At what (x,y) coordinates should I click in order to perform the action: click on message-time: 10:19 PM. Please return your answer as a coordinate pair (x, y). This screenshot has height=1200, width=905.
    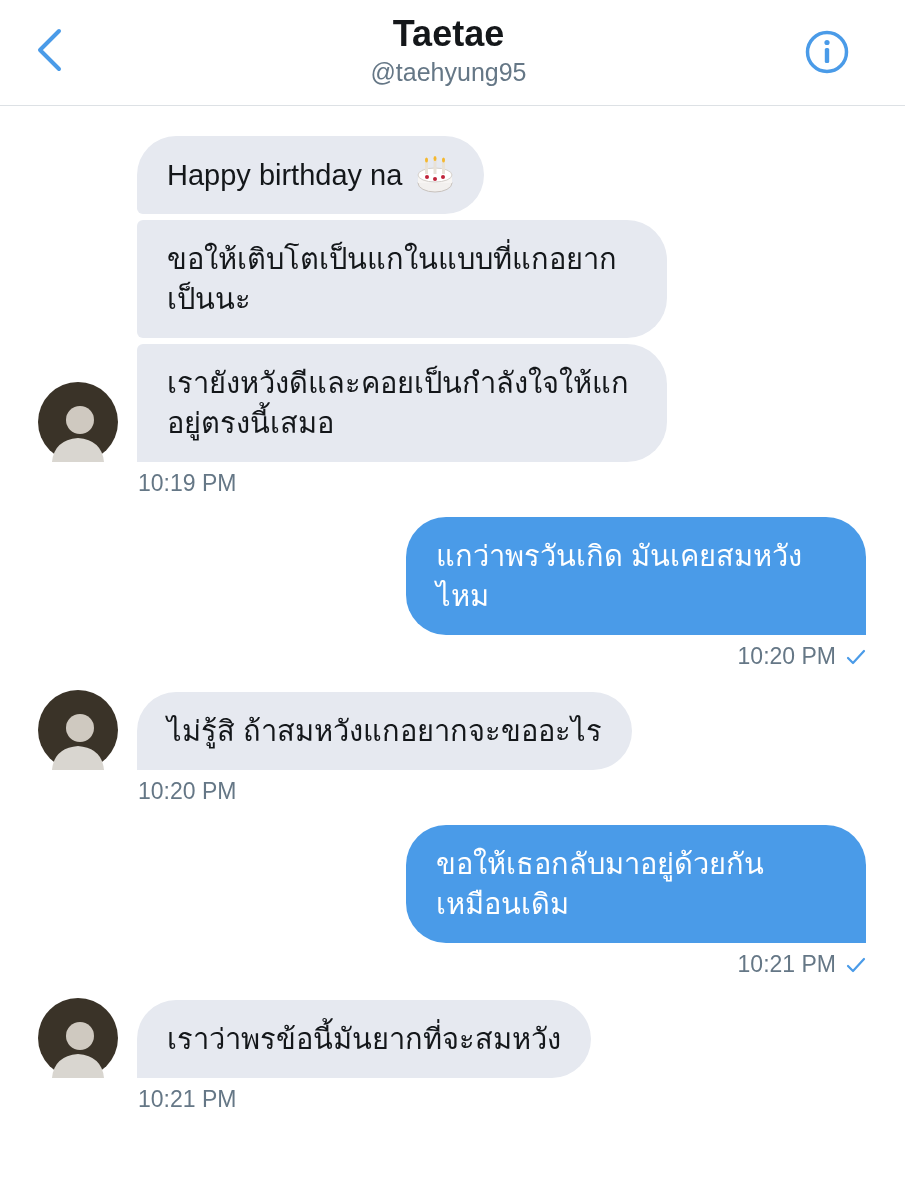
    Looking at the image, I should click on (187, 483).